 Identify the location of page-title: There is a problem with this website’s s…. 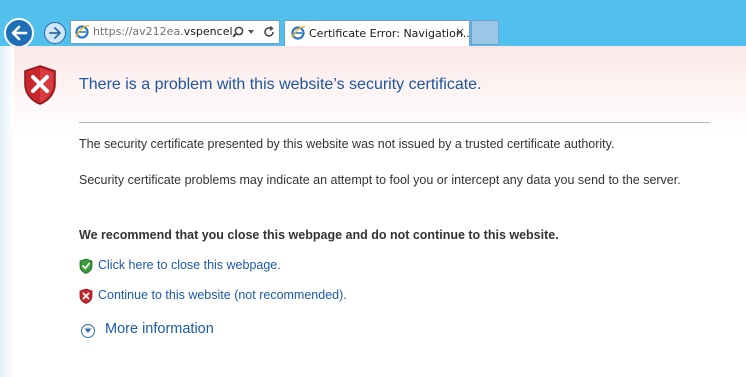
(280, 84).